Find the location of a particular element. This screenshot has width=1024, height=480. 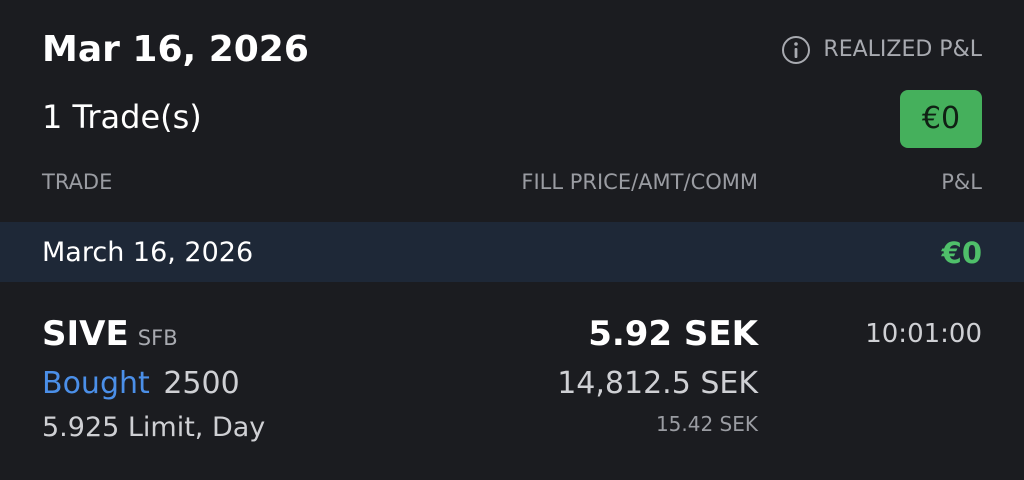

realized-pnl-label: REALIZED P&L is located at coordinates (902, 49).